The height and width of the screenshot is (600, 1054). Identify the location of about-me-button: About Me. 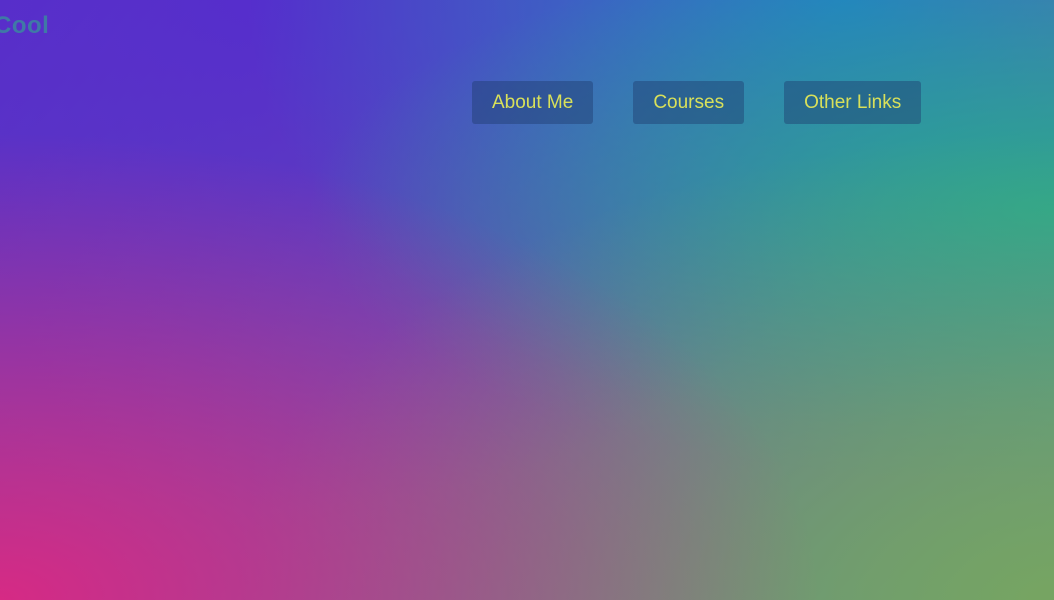
(533, 102).